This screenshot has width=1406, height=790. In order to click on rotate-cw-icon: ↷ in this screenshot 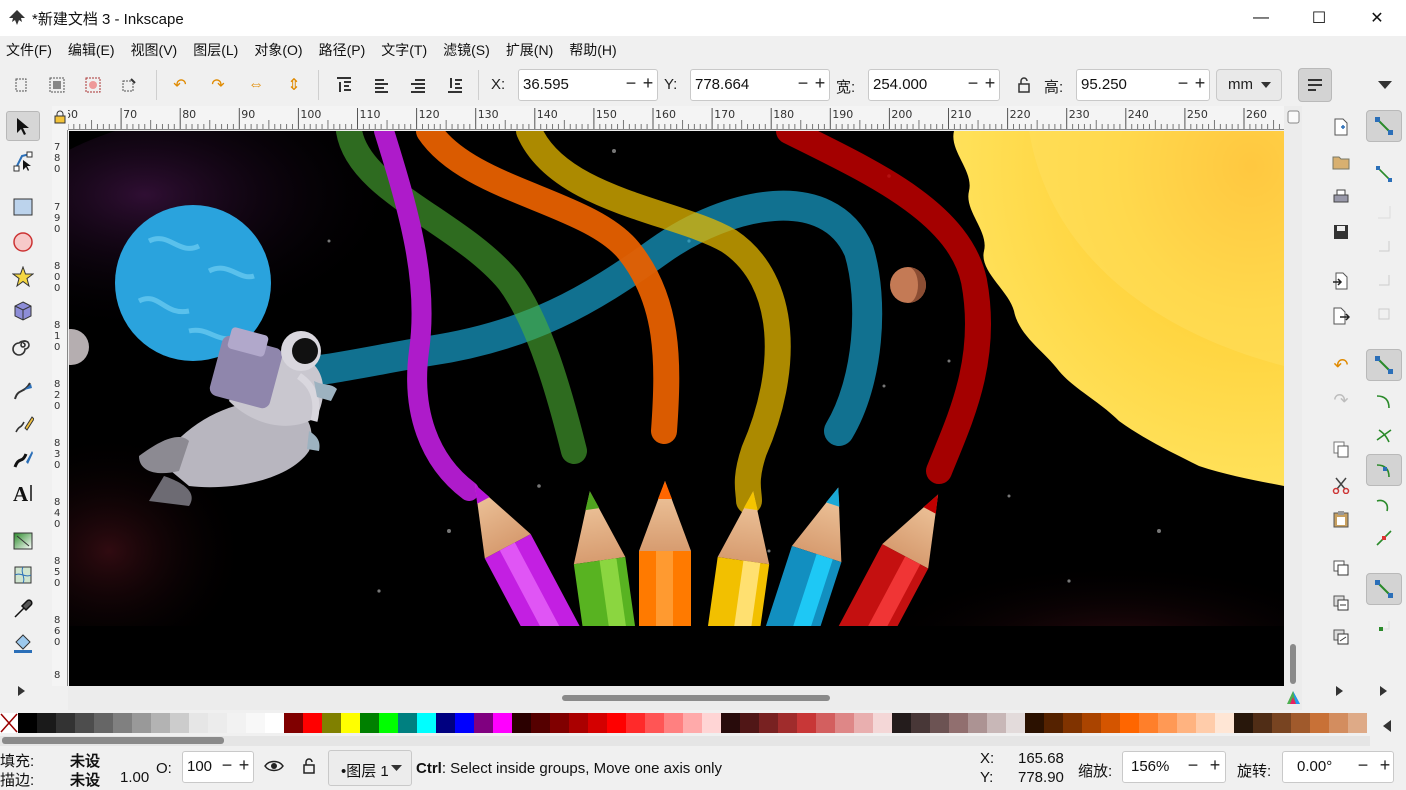, I will do `click(218, 85)`.